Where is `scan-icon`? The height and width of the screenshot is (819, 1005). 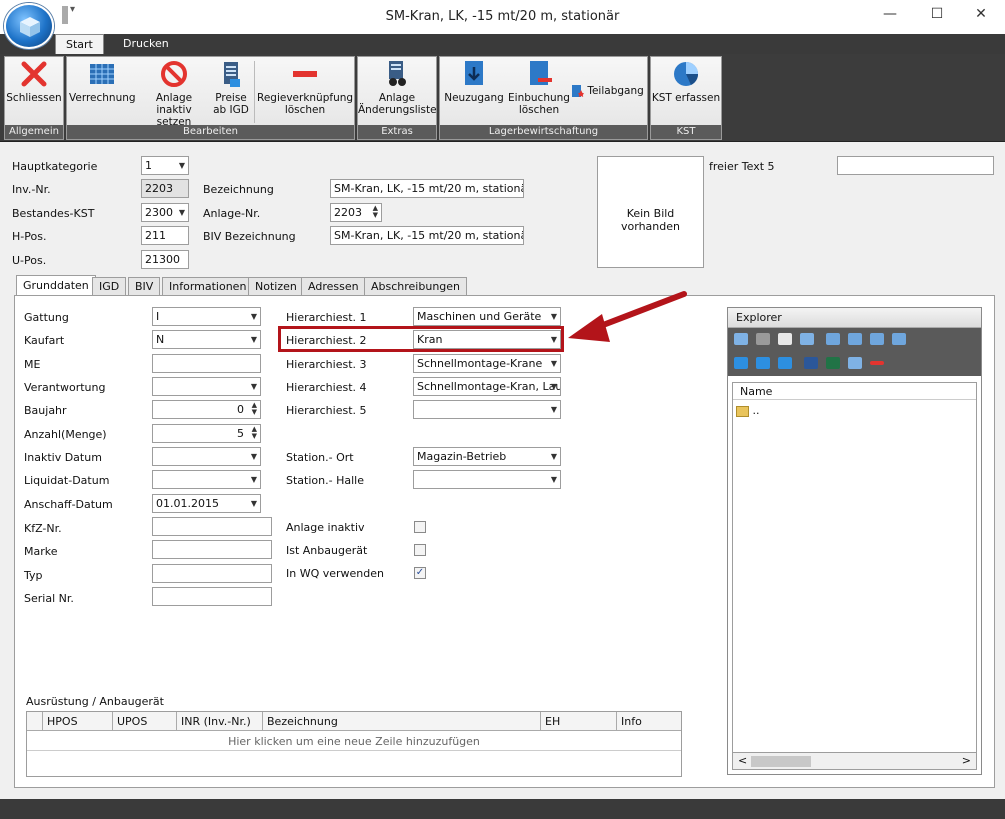
scan-icon is located at coordinates (855, 363).